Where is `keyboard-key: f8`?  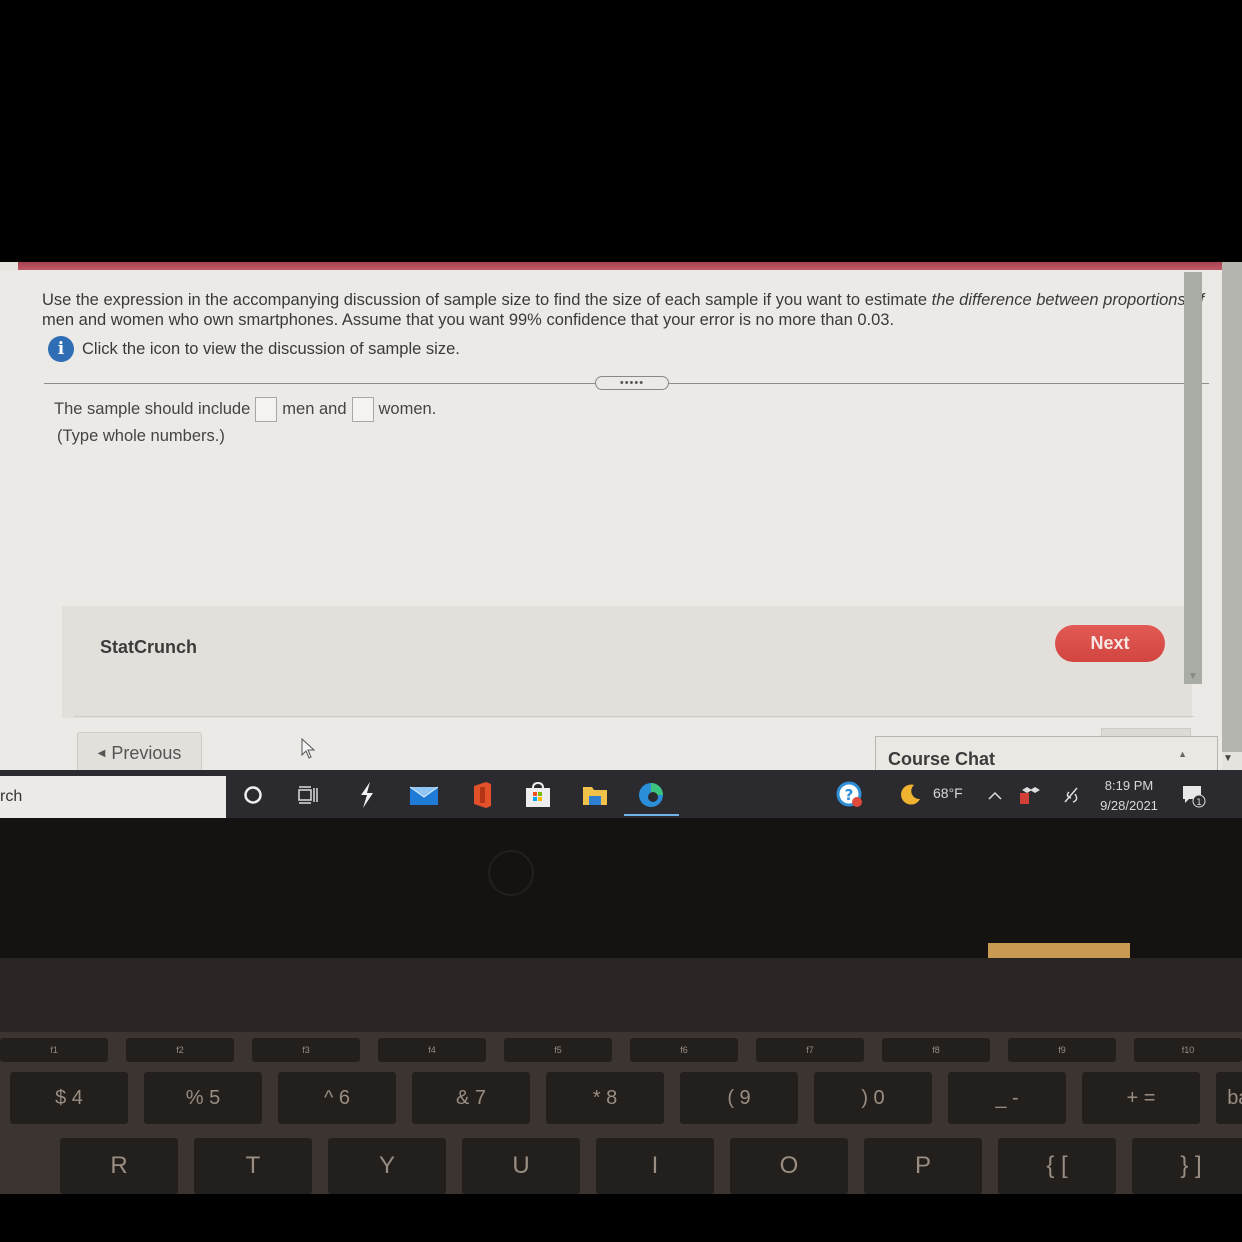
keyboard-key: f8 is located at coordinates (936, 1050).